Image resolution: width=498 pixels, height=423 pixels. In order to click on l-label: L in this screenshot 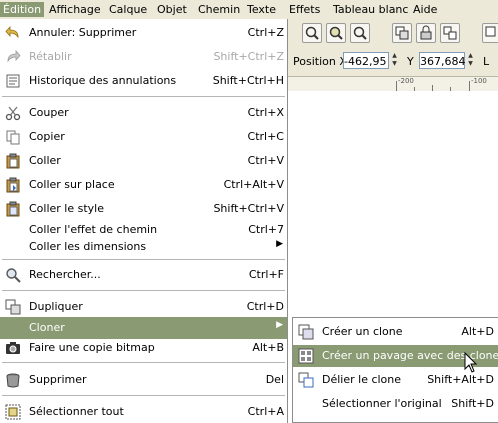, I will do `click(486, 61)`.